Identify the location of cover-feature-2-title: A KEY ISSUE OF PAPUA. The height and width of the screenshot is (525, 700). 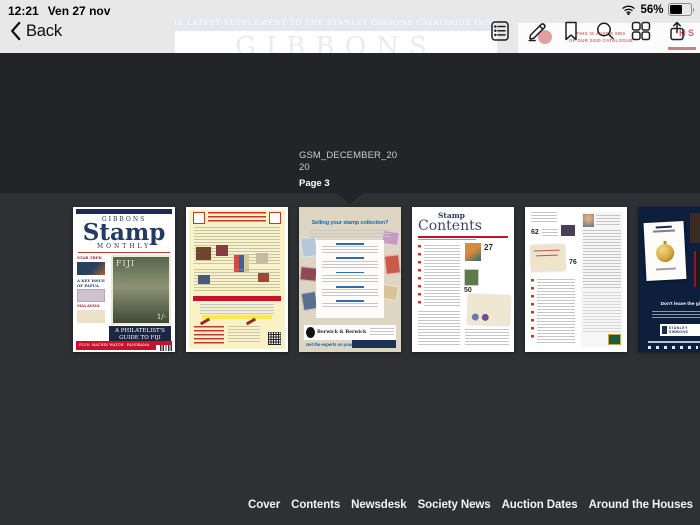
(91, 283).